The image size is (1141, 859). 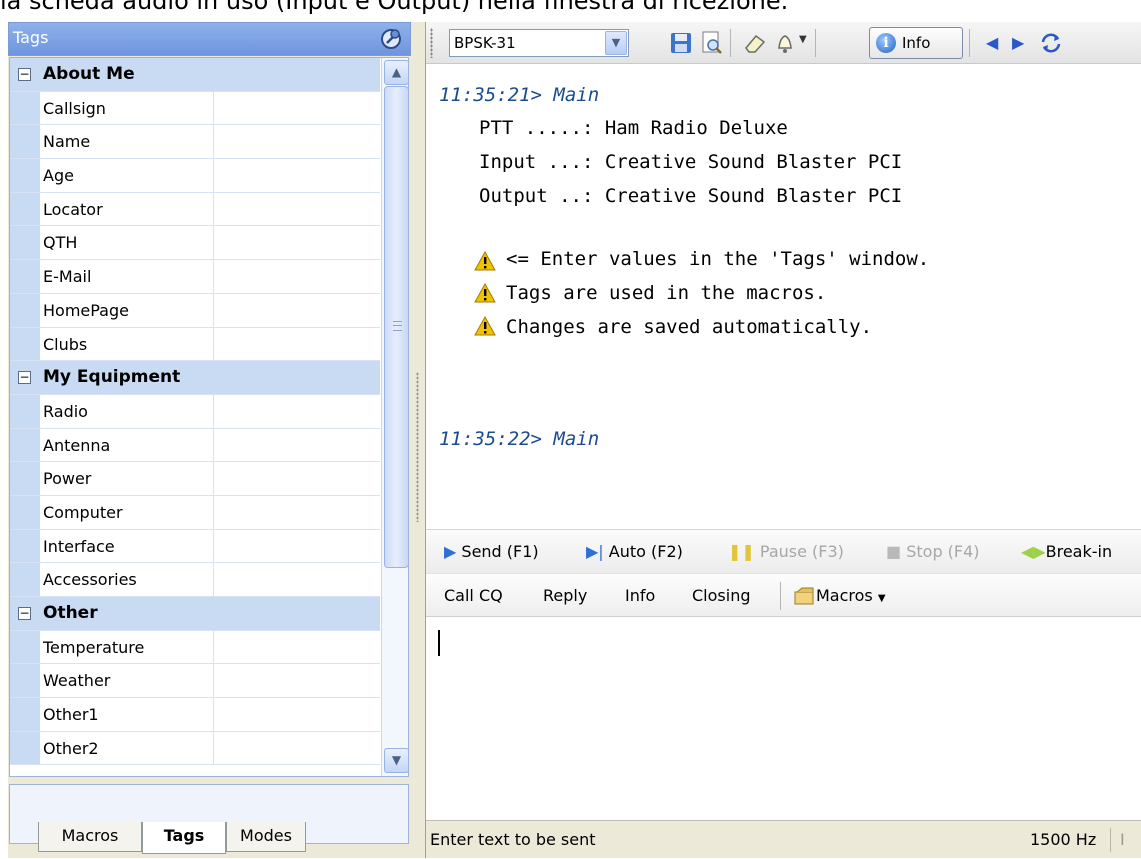 What do you see at coordinates (491, 551) in the screenshot?
I see `send-button: ▶ Send (F1)` at bounding box center [491, 551].